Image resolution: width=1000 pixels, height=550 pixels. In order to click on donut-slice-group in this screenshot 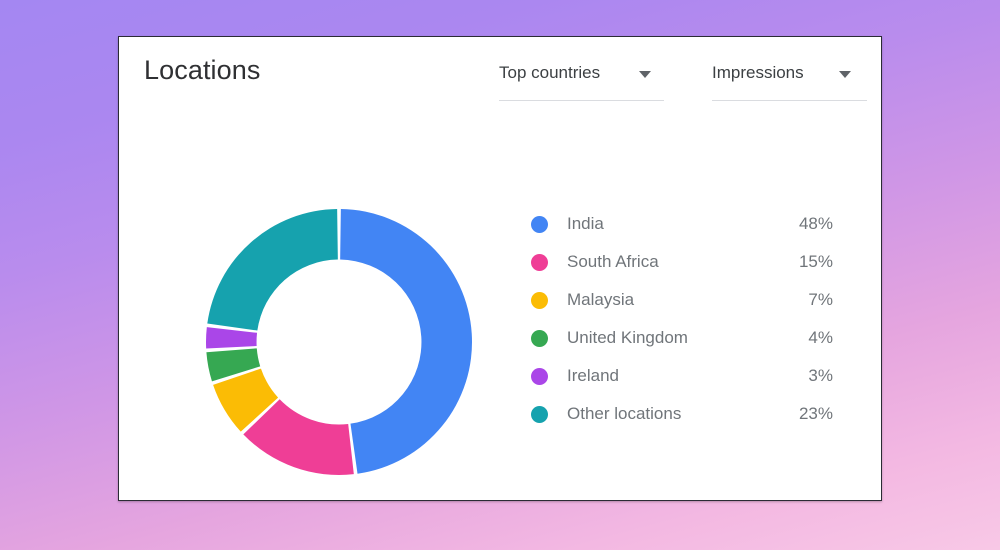, I will do `click(339, 342)`.